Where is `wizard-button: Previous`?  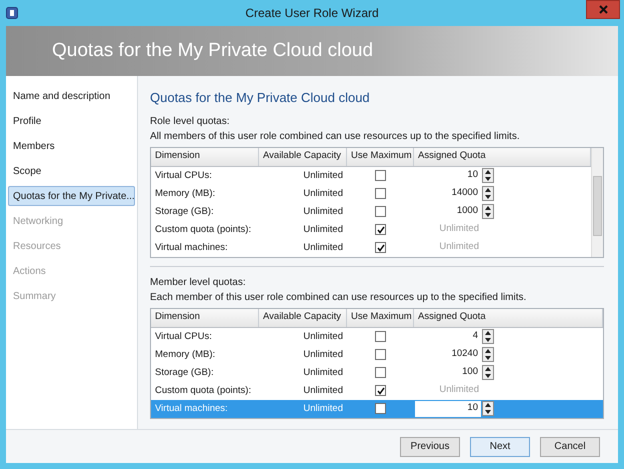 wizard-button: Previous is located at coordinates (430, 446).